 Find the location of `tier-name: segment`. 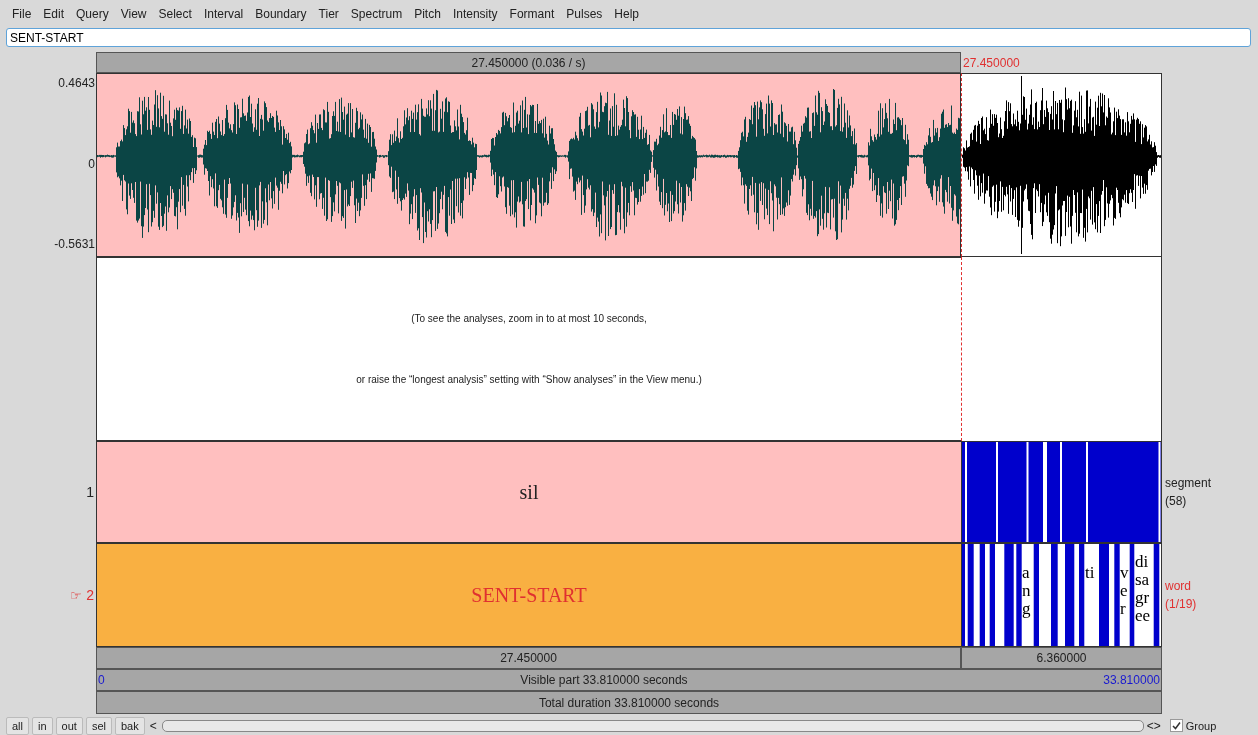

tier-name: segment is located at coordinates (1188, 483).